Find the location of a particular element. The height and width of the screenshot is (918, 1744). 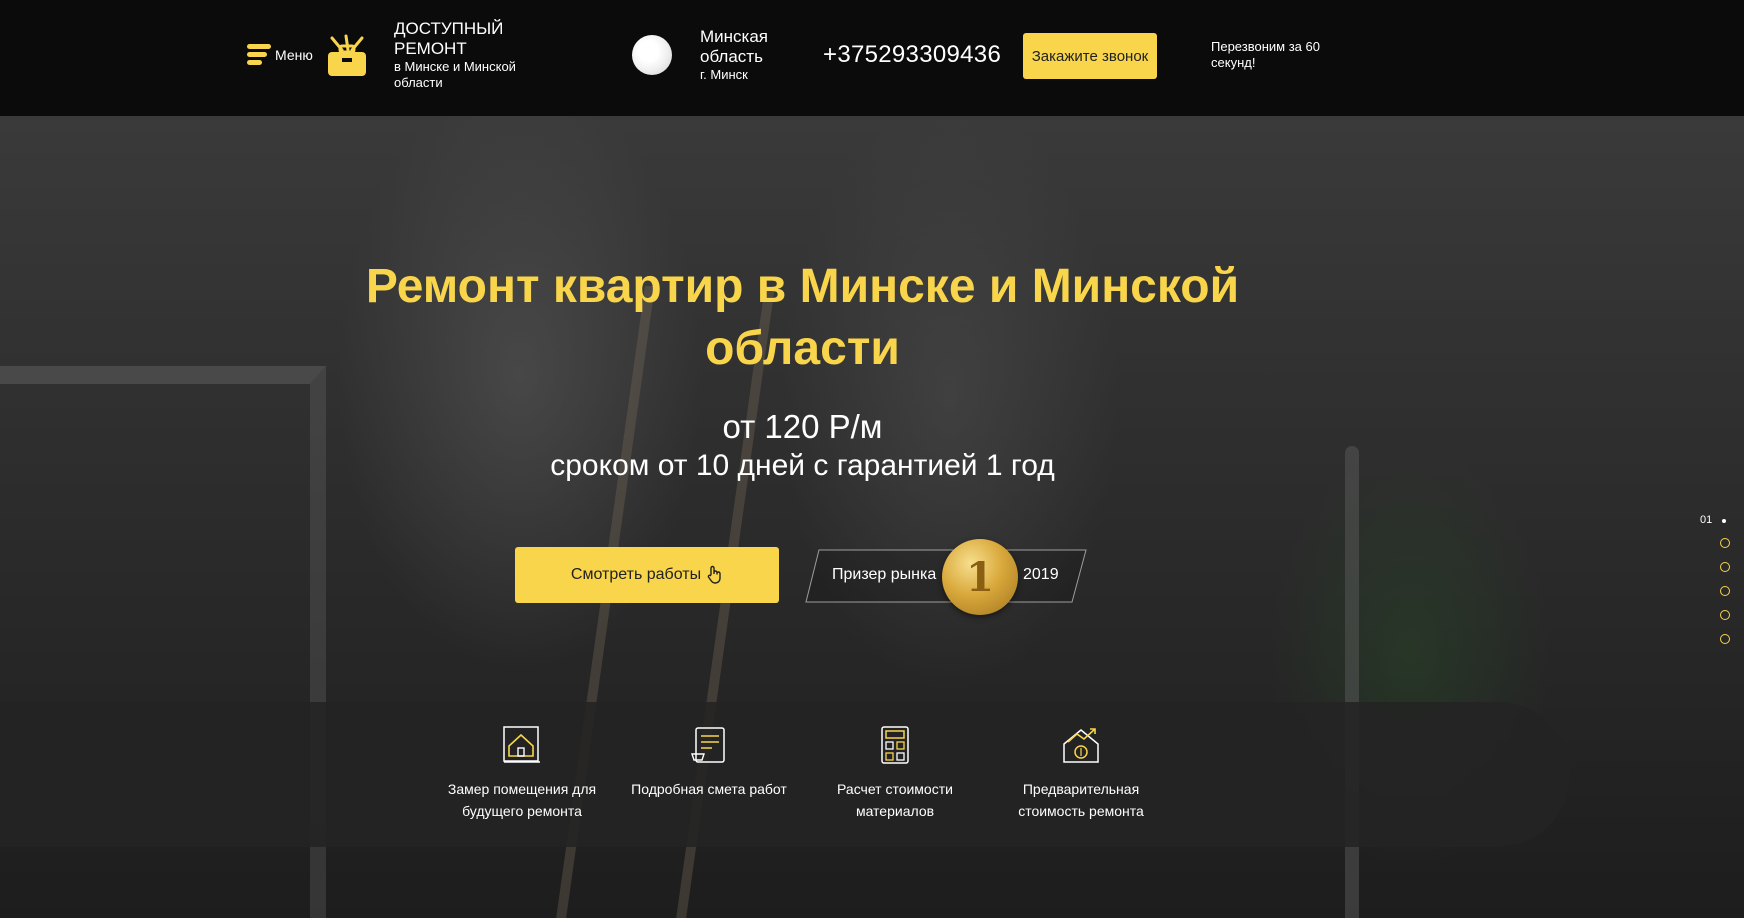

market-award-badge: Призер рынка 1 2019 is located at coordinates (946, 577).